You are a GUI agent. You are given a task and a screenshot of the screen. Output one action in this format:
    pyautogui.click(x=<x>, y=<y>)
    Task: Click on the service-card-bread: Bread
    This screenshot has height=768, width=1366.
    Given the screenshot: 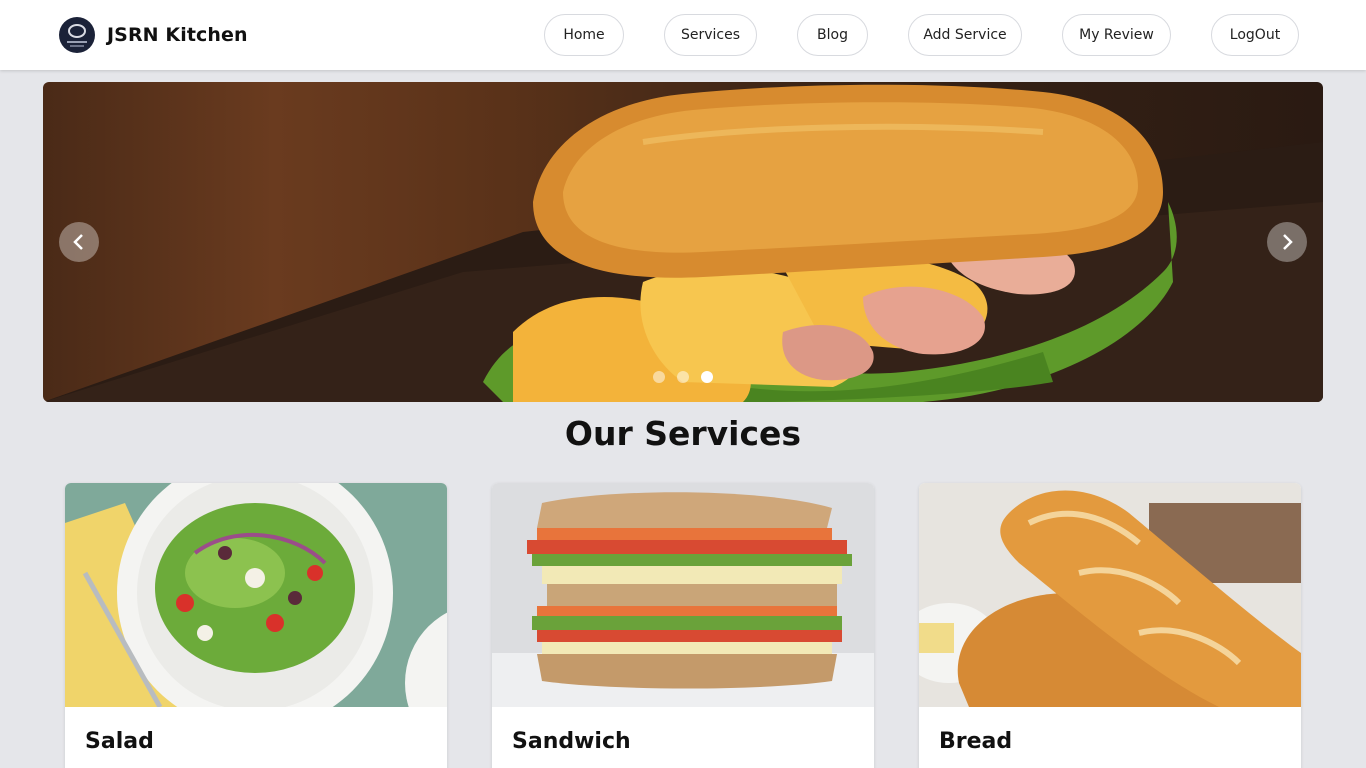 What is the action you would take?
    pyautogui.click(x=1110, y=625)
    